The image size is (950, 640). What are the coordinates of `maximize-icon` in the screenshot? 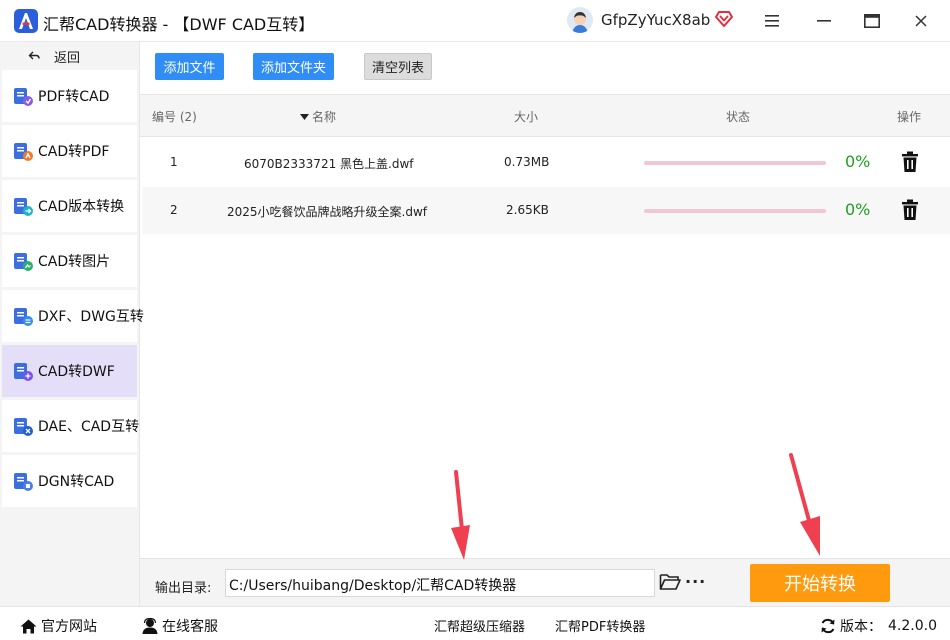 It's located at (872, 21).